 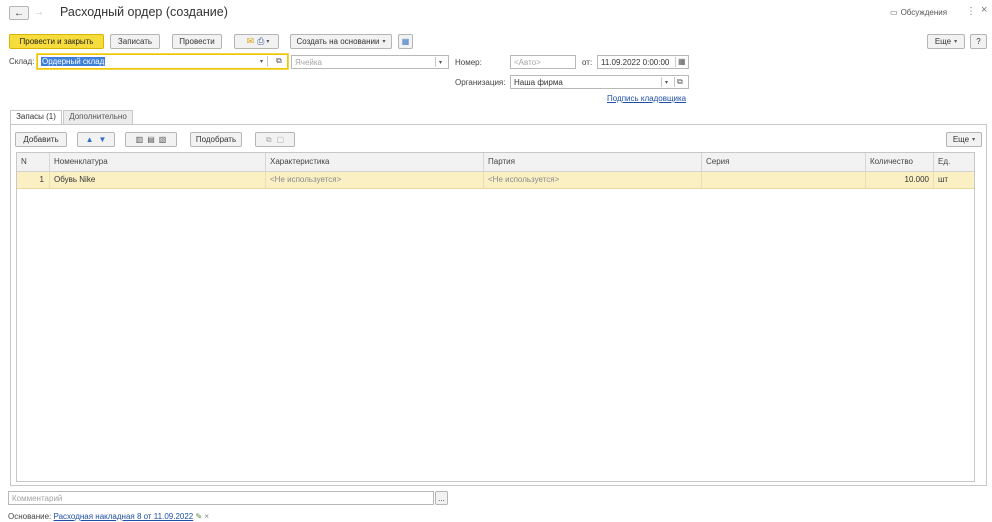 I want to click on table-more-button: Еще ▾, so click(x=964, y=139).